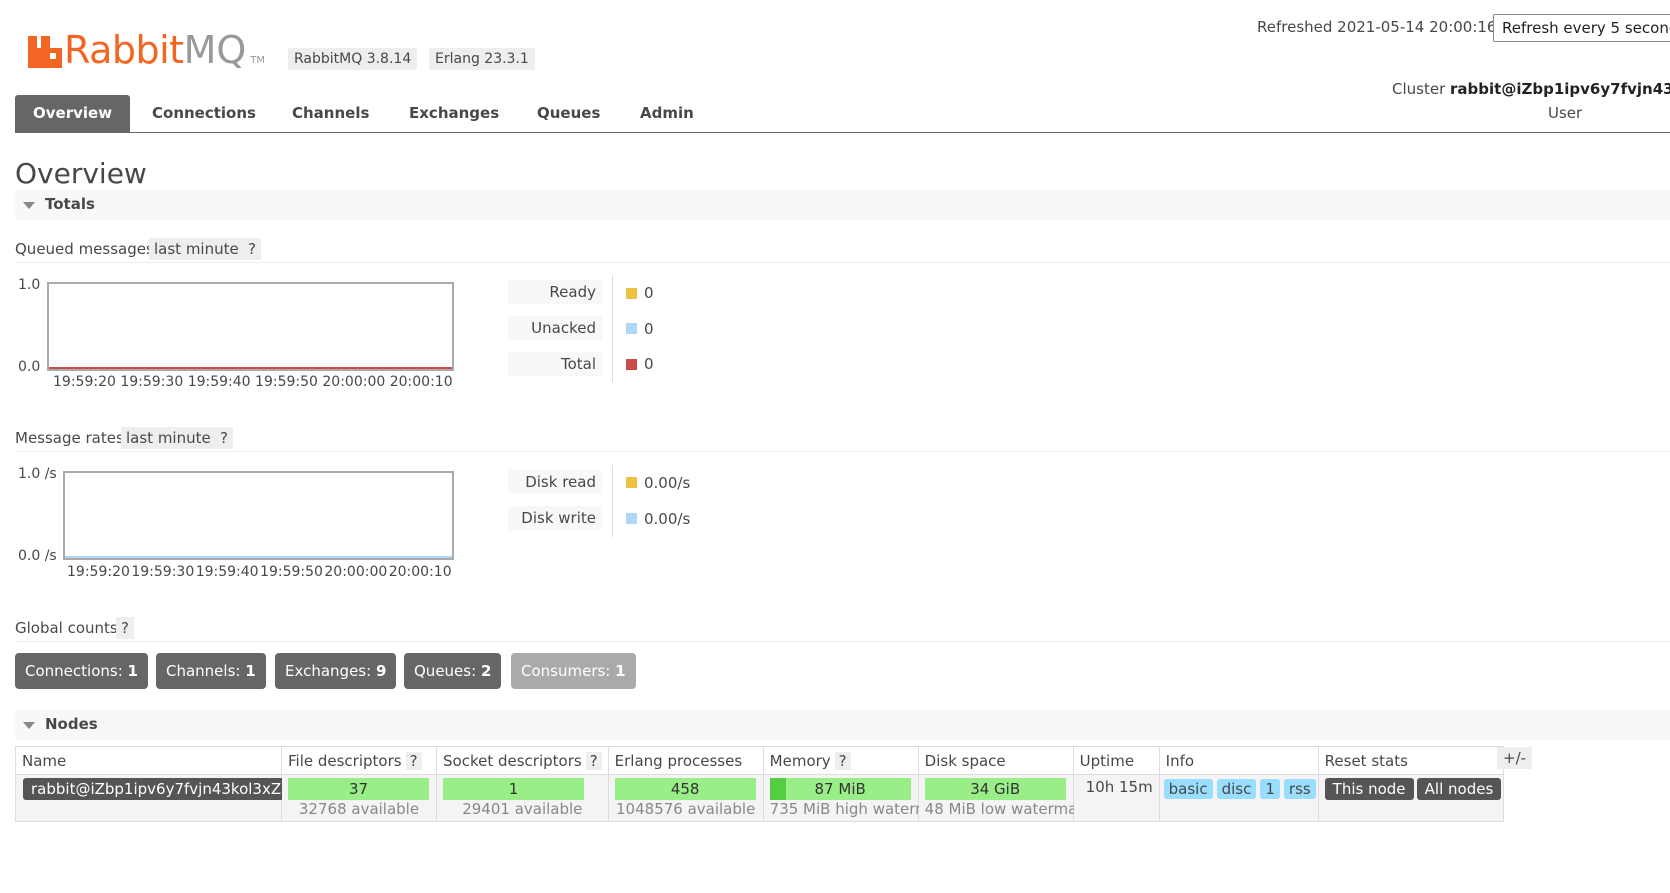  I want to click on socket-descriptors-cell: 1 29401 available, so click(522, 798).